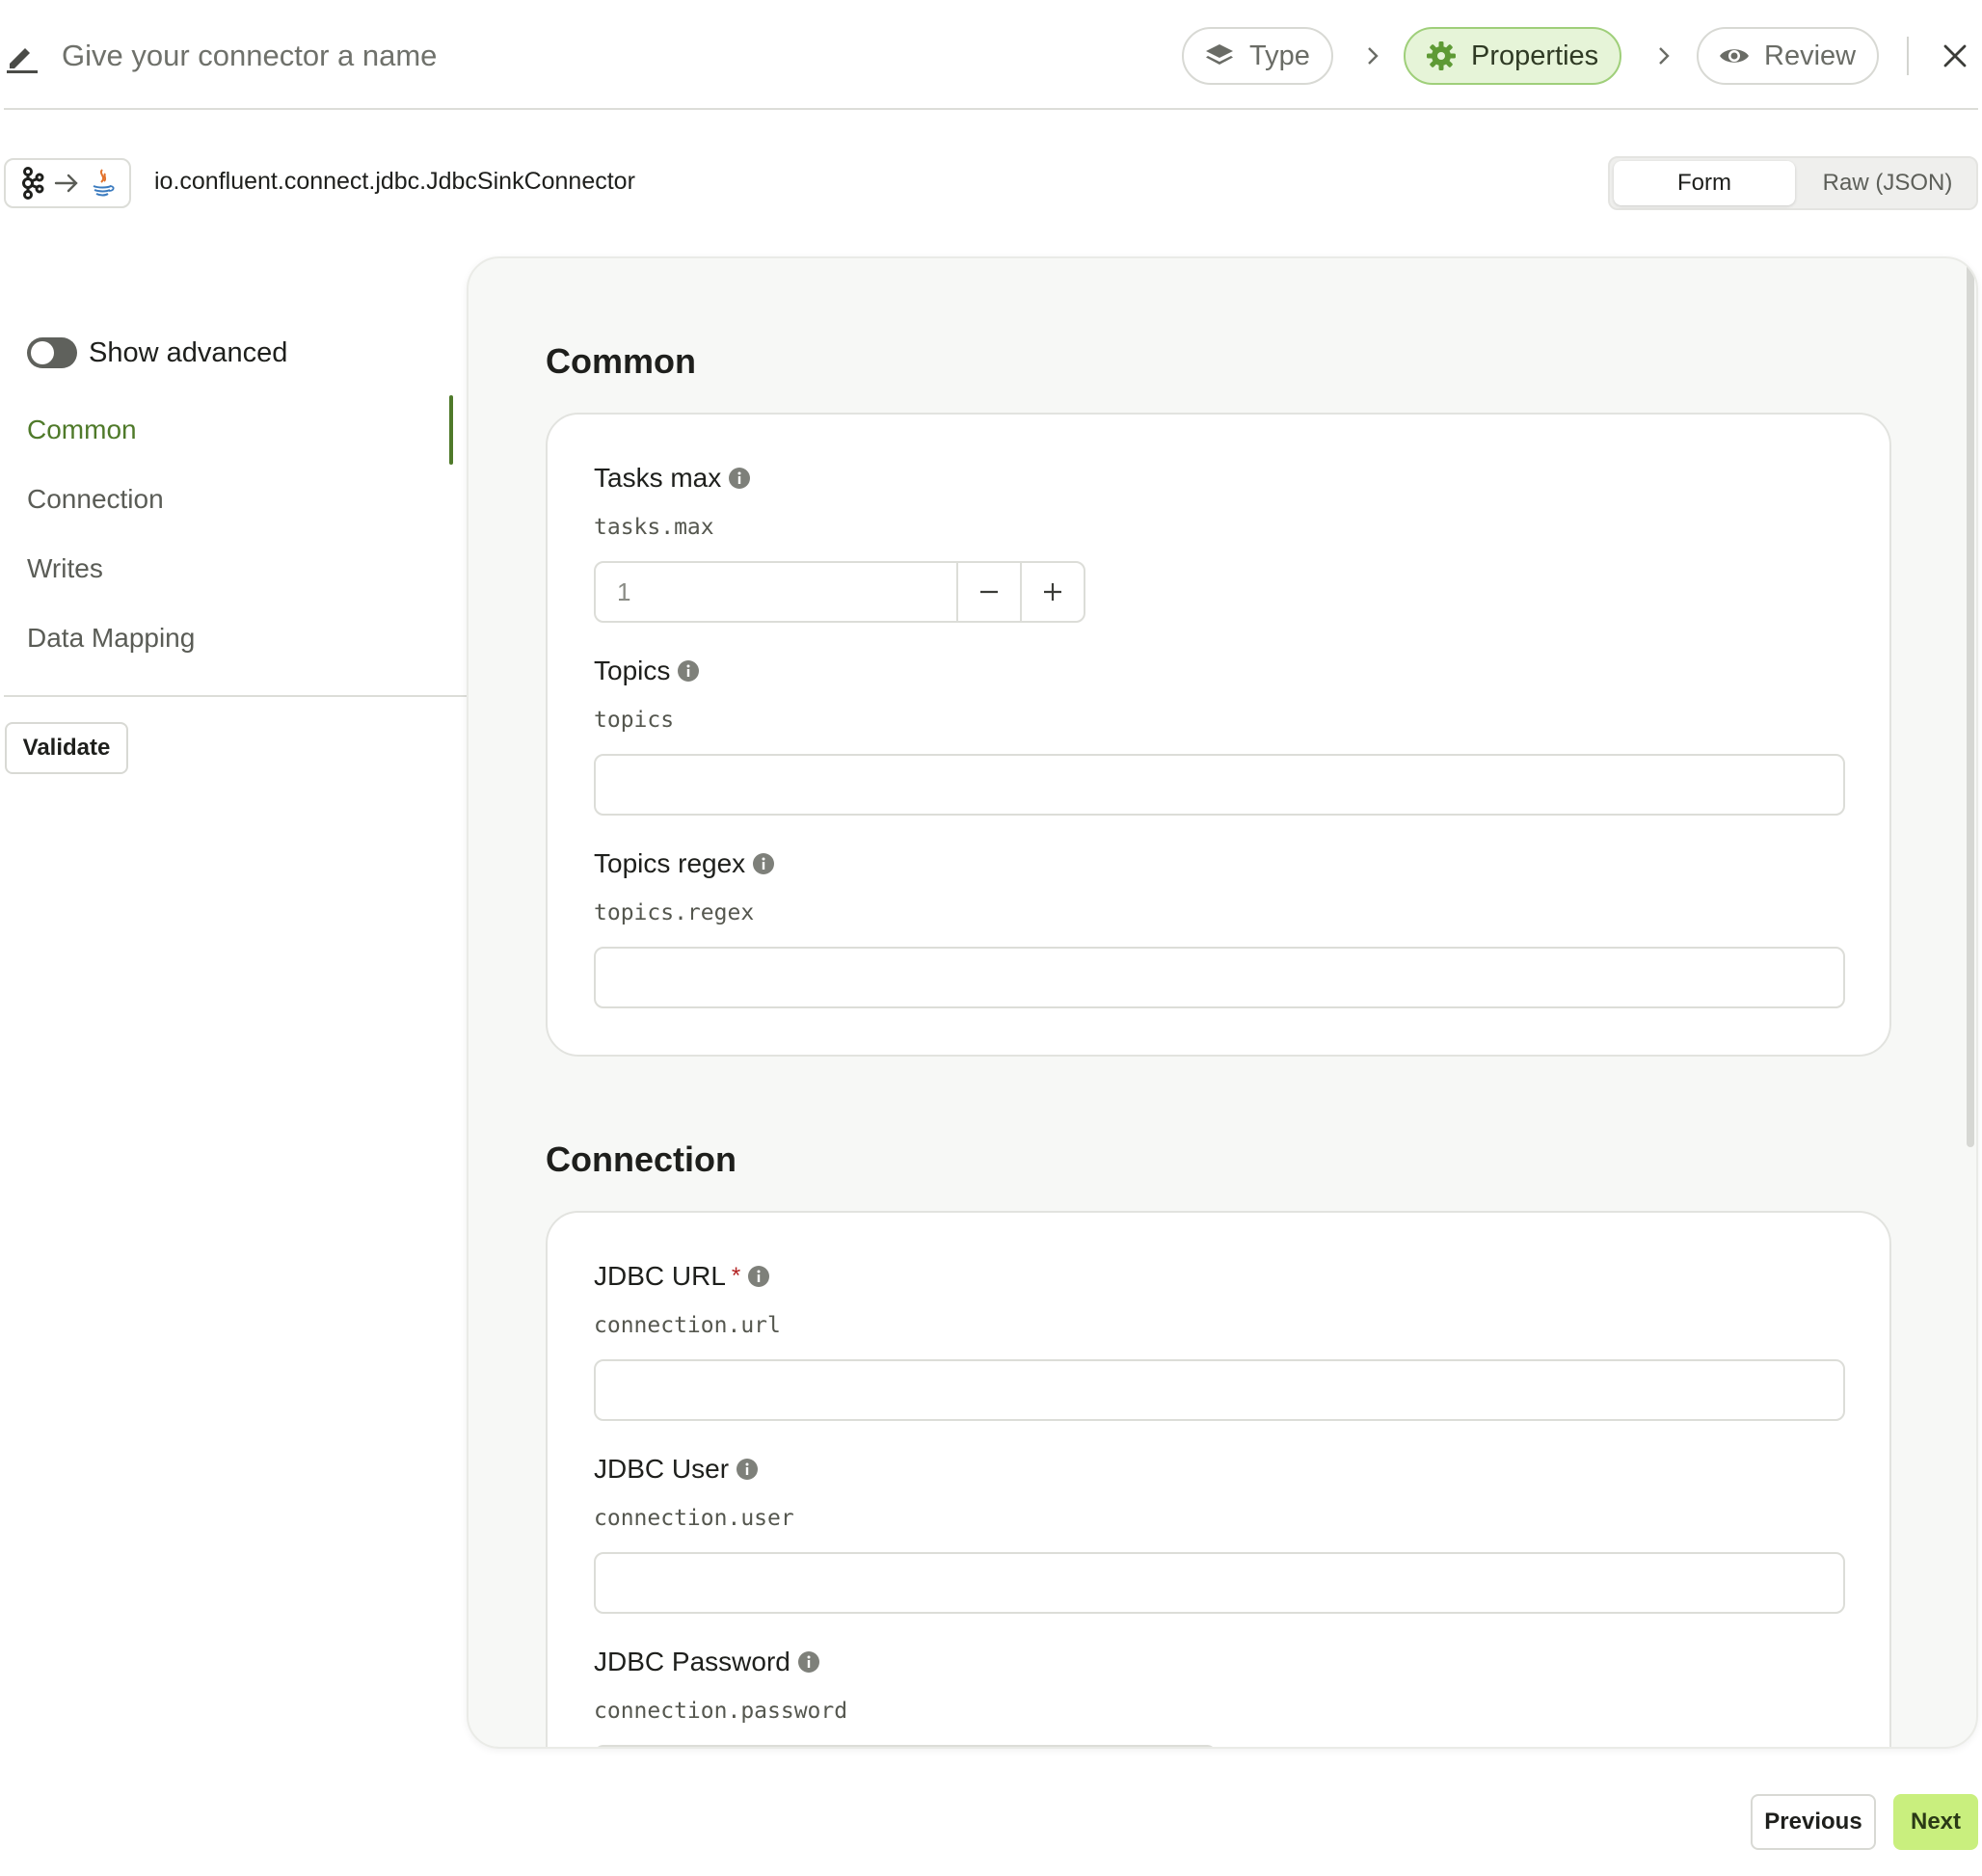 This screenshot has height=1876, width=1982. I want to click on previous-button: Previous, so click(1813, 1822).